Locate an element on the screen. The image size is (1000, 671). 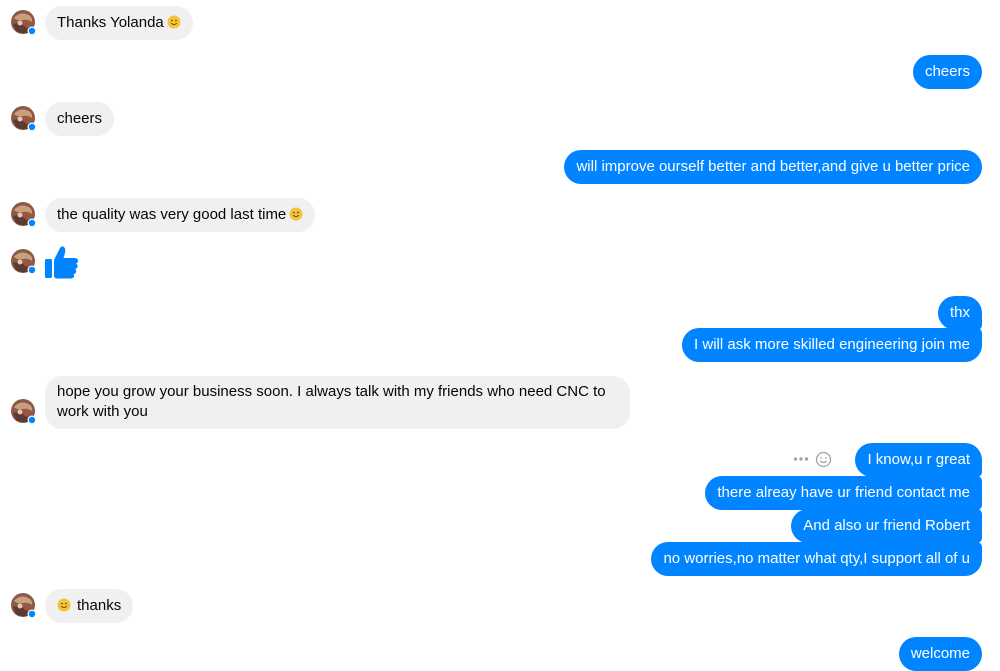
message-text: thx is located at coordinates (959, 312).